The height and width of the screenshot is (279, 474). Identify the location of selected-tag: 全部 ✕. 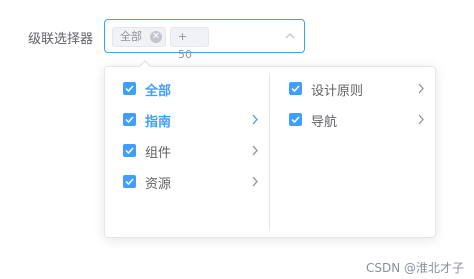
(139, 37).